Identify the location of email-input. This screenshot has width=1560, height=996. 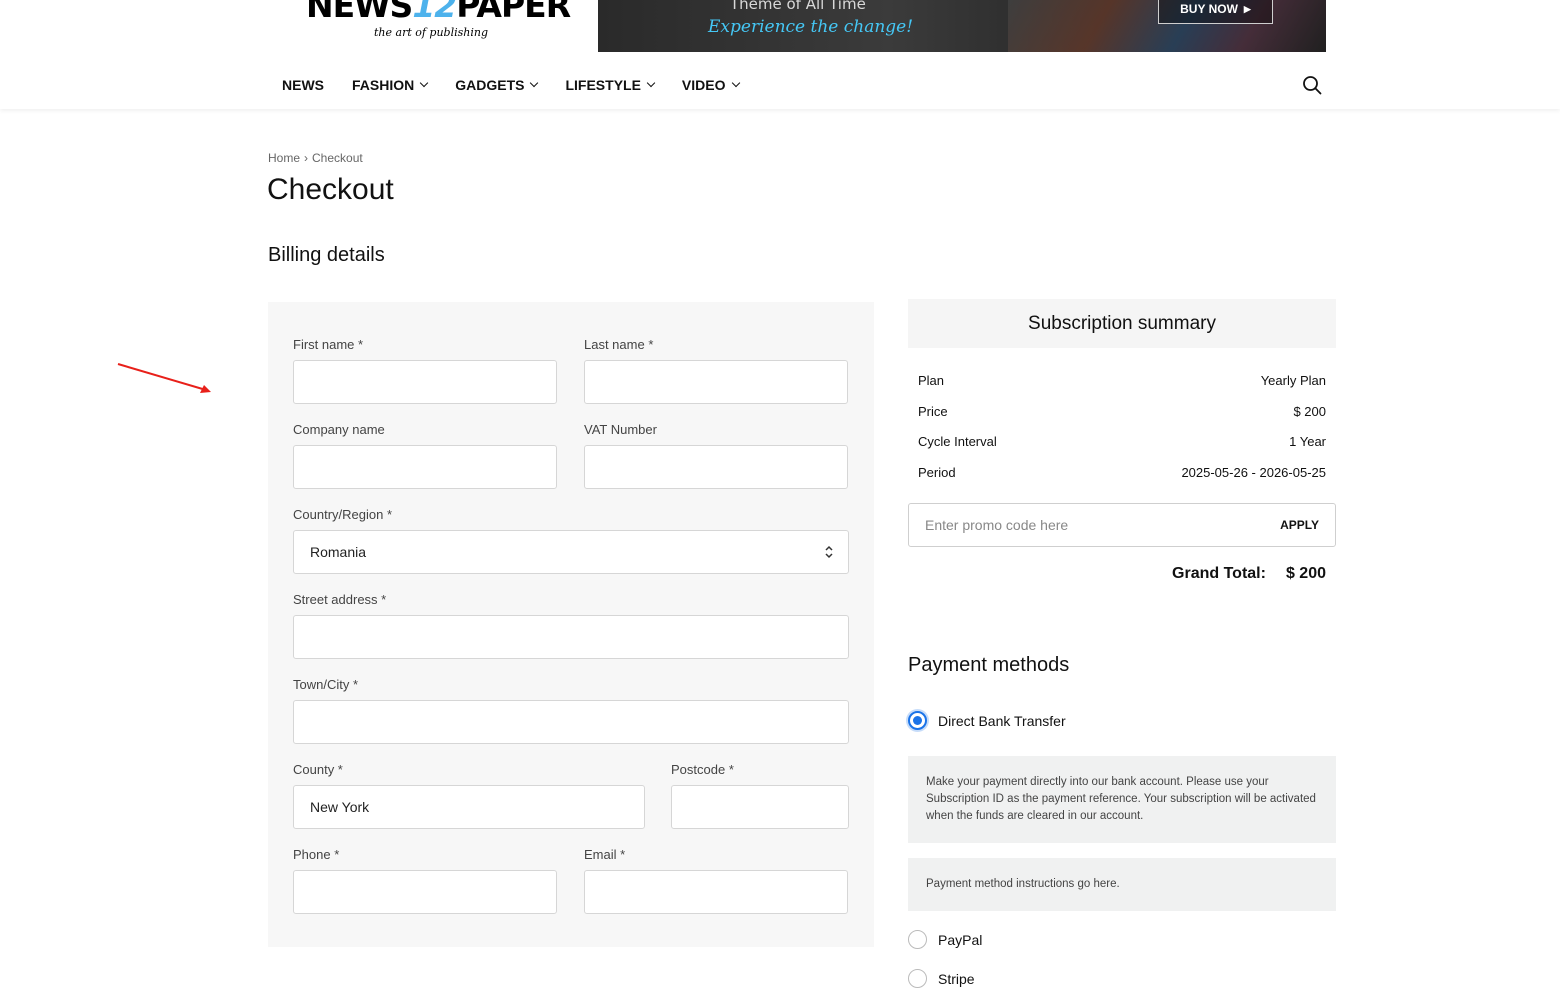
(716, 892).